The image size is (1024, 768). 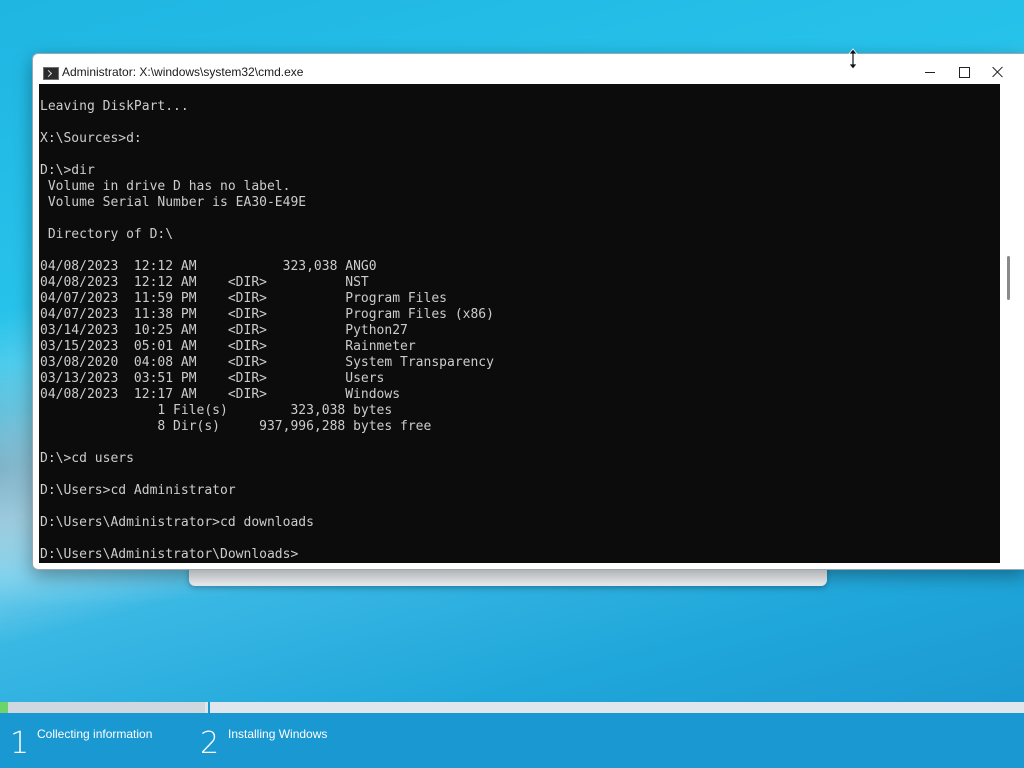 What do you see at coordinates (204, 282) in the screenshot?
I see `console-line: 04/08/2023 12:12 AM <DIR> NST` at bounding box center [204, 282].